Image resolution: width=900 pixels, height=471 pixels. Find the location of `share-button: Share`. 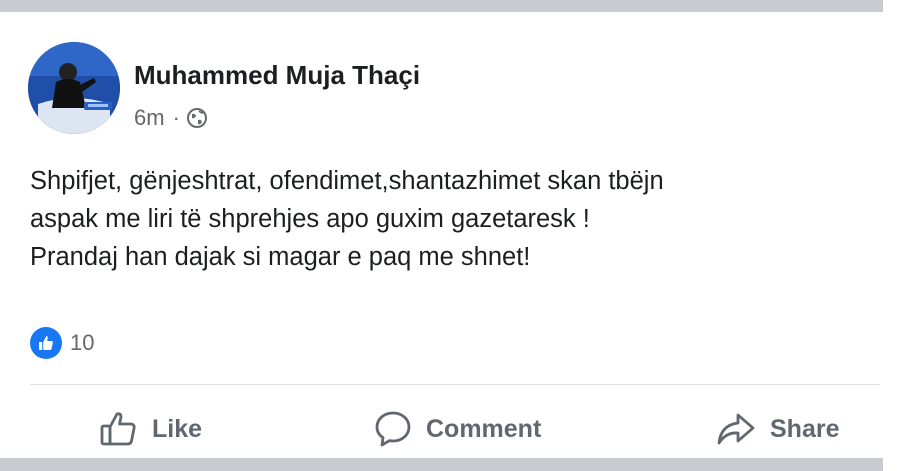

share-button: Share is located at coordinates (777, 429).